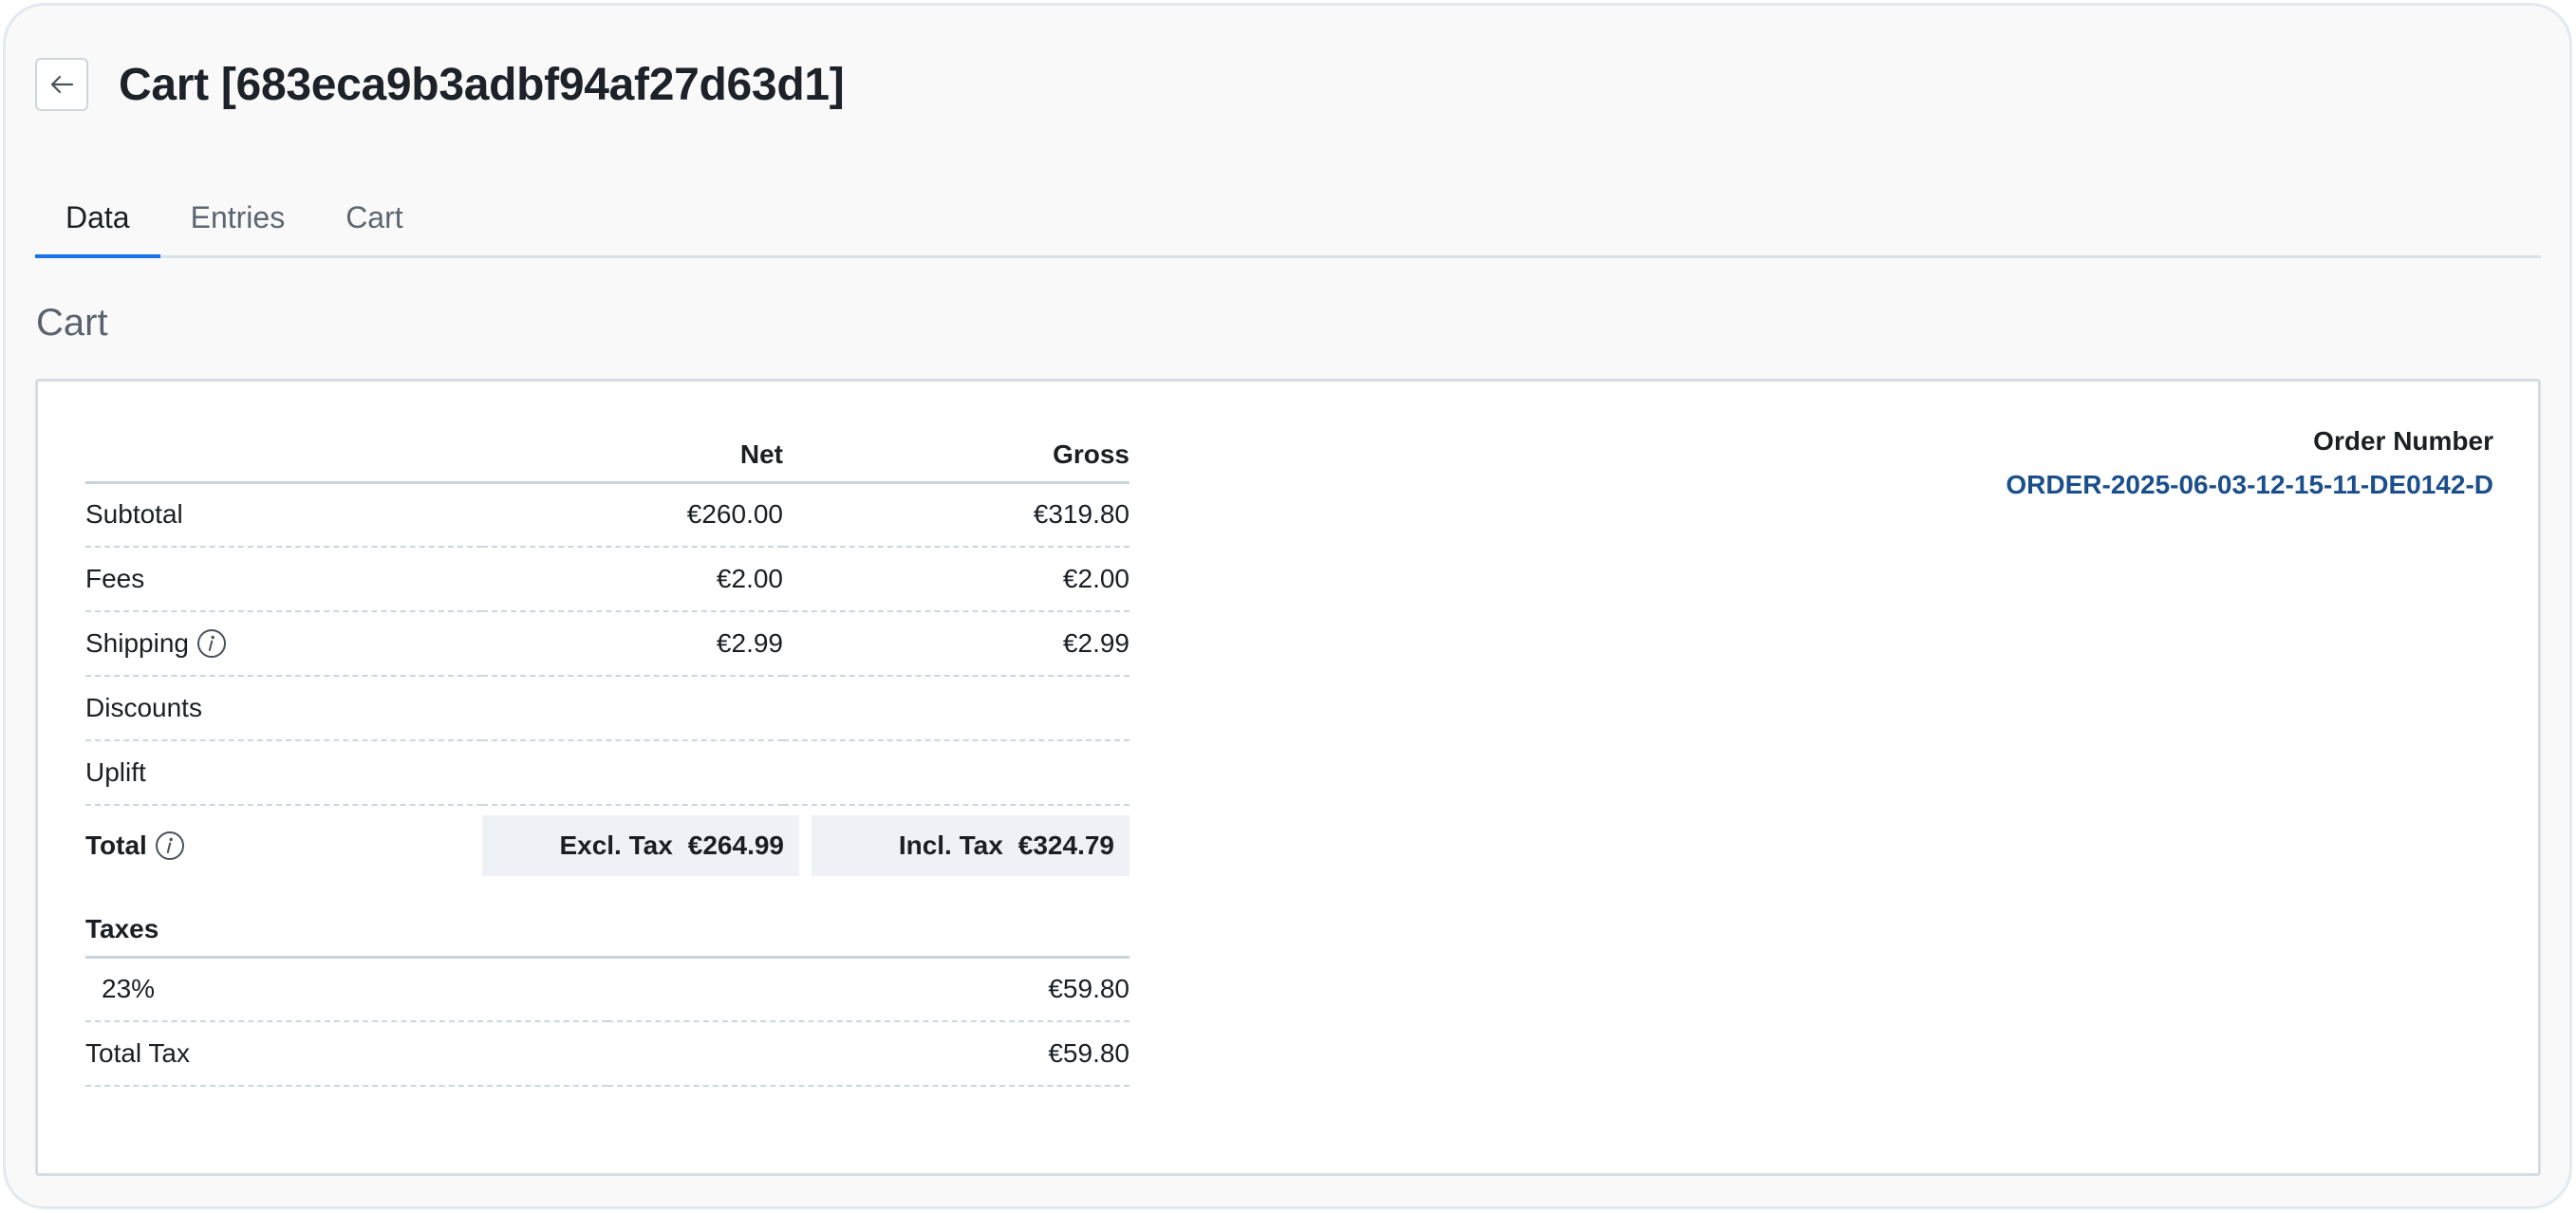 This screenshot has height=1213, width=2576. What do you see at coordinates (238, 219) in the screenshot?
I see `tab-entries: Entries` at bounding box center [238, 219].